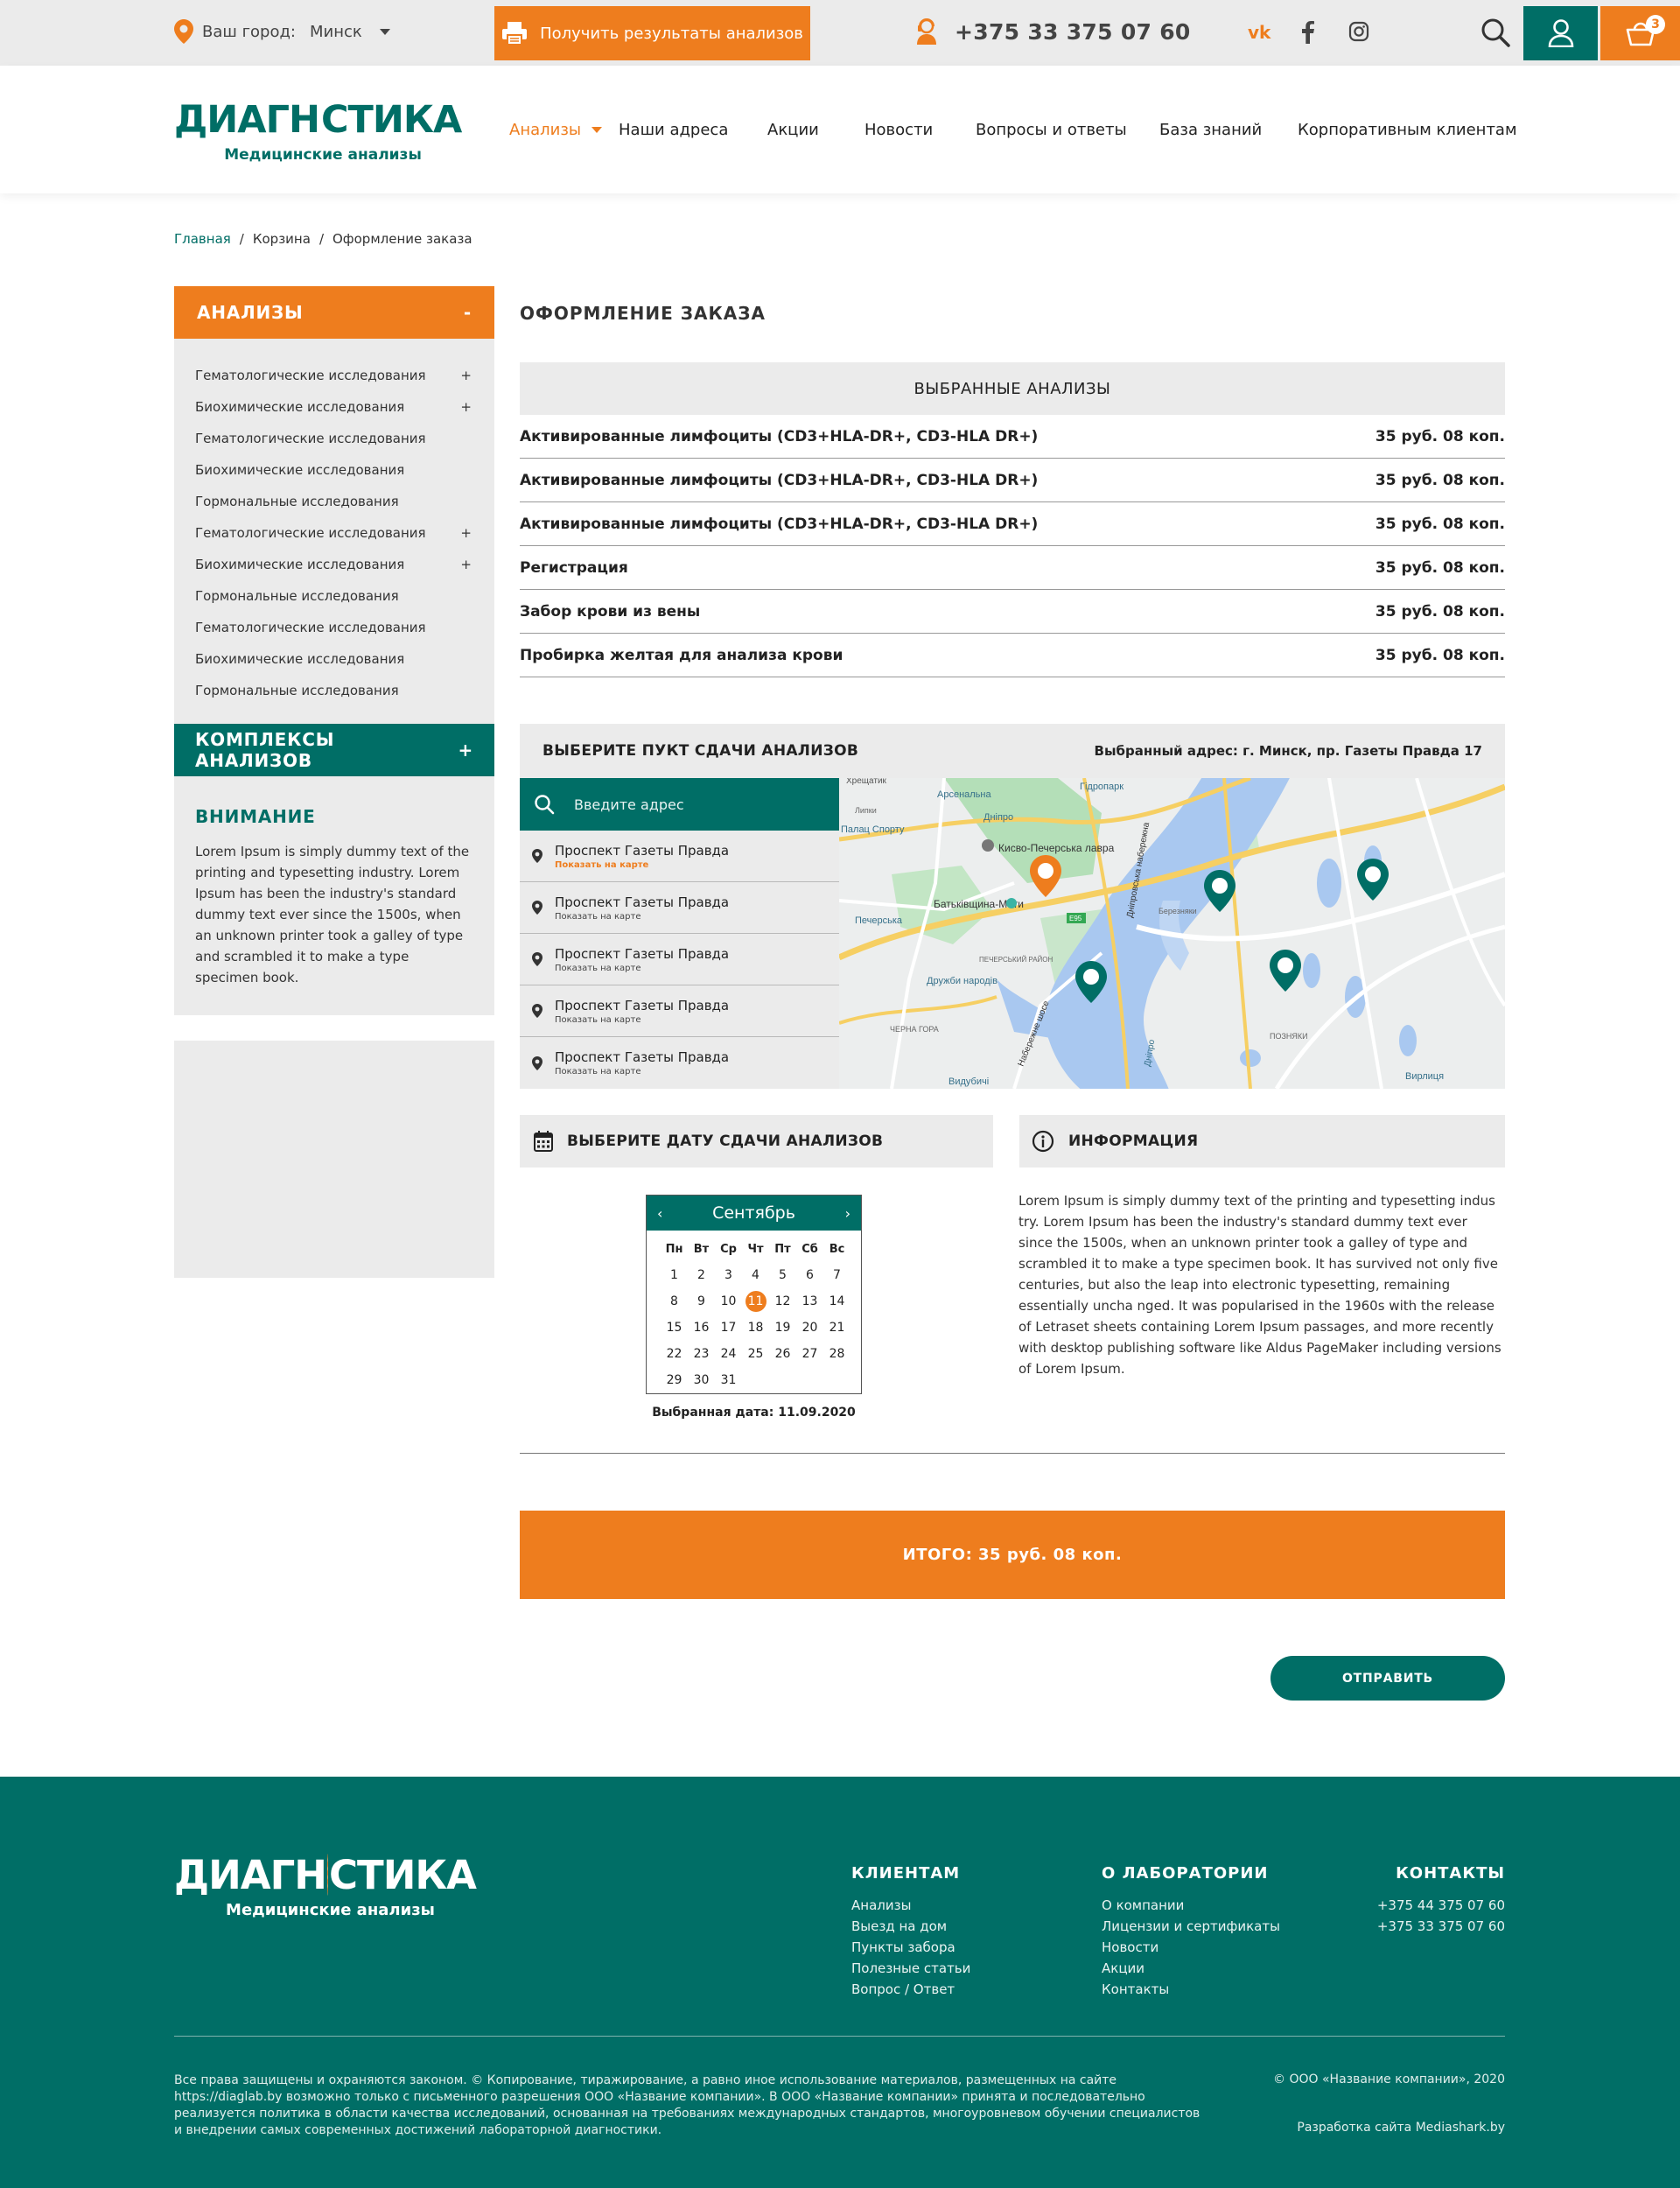  What do you see at coordinates (782, 1301) in the screenshot?
I see `calendar-day: 12` at bounding box center [782, 1301].